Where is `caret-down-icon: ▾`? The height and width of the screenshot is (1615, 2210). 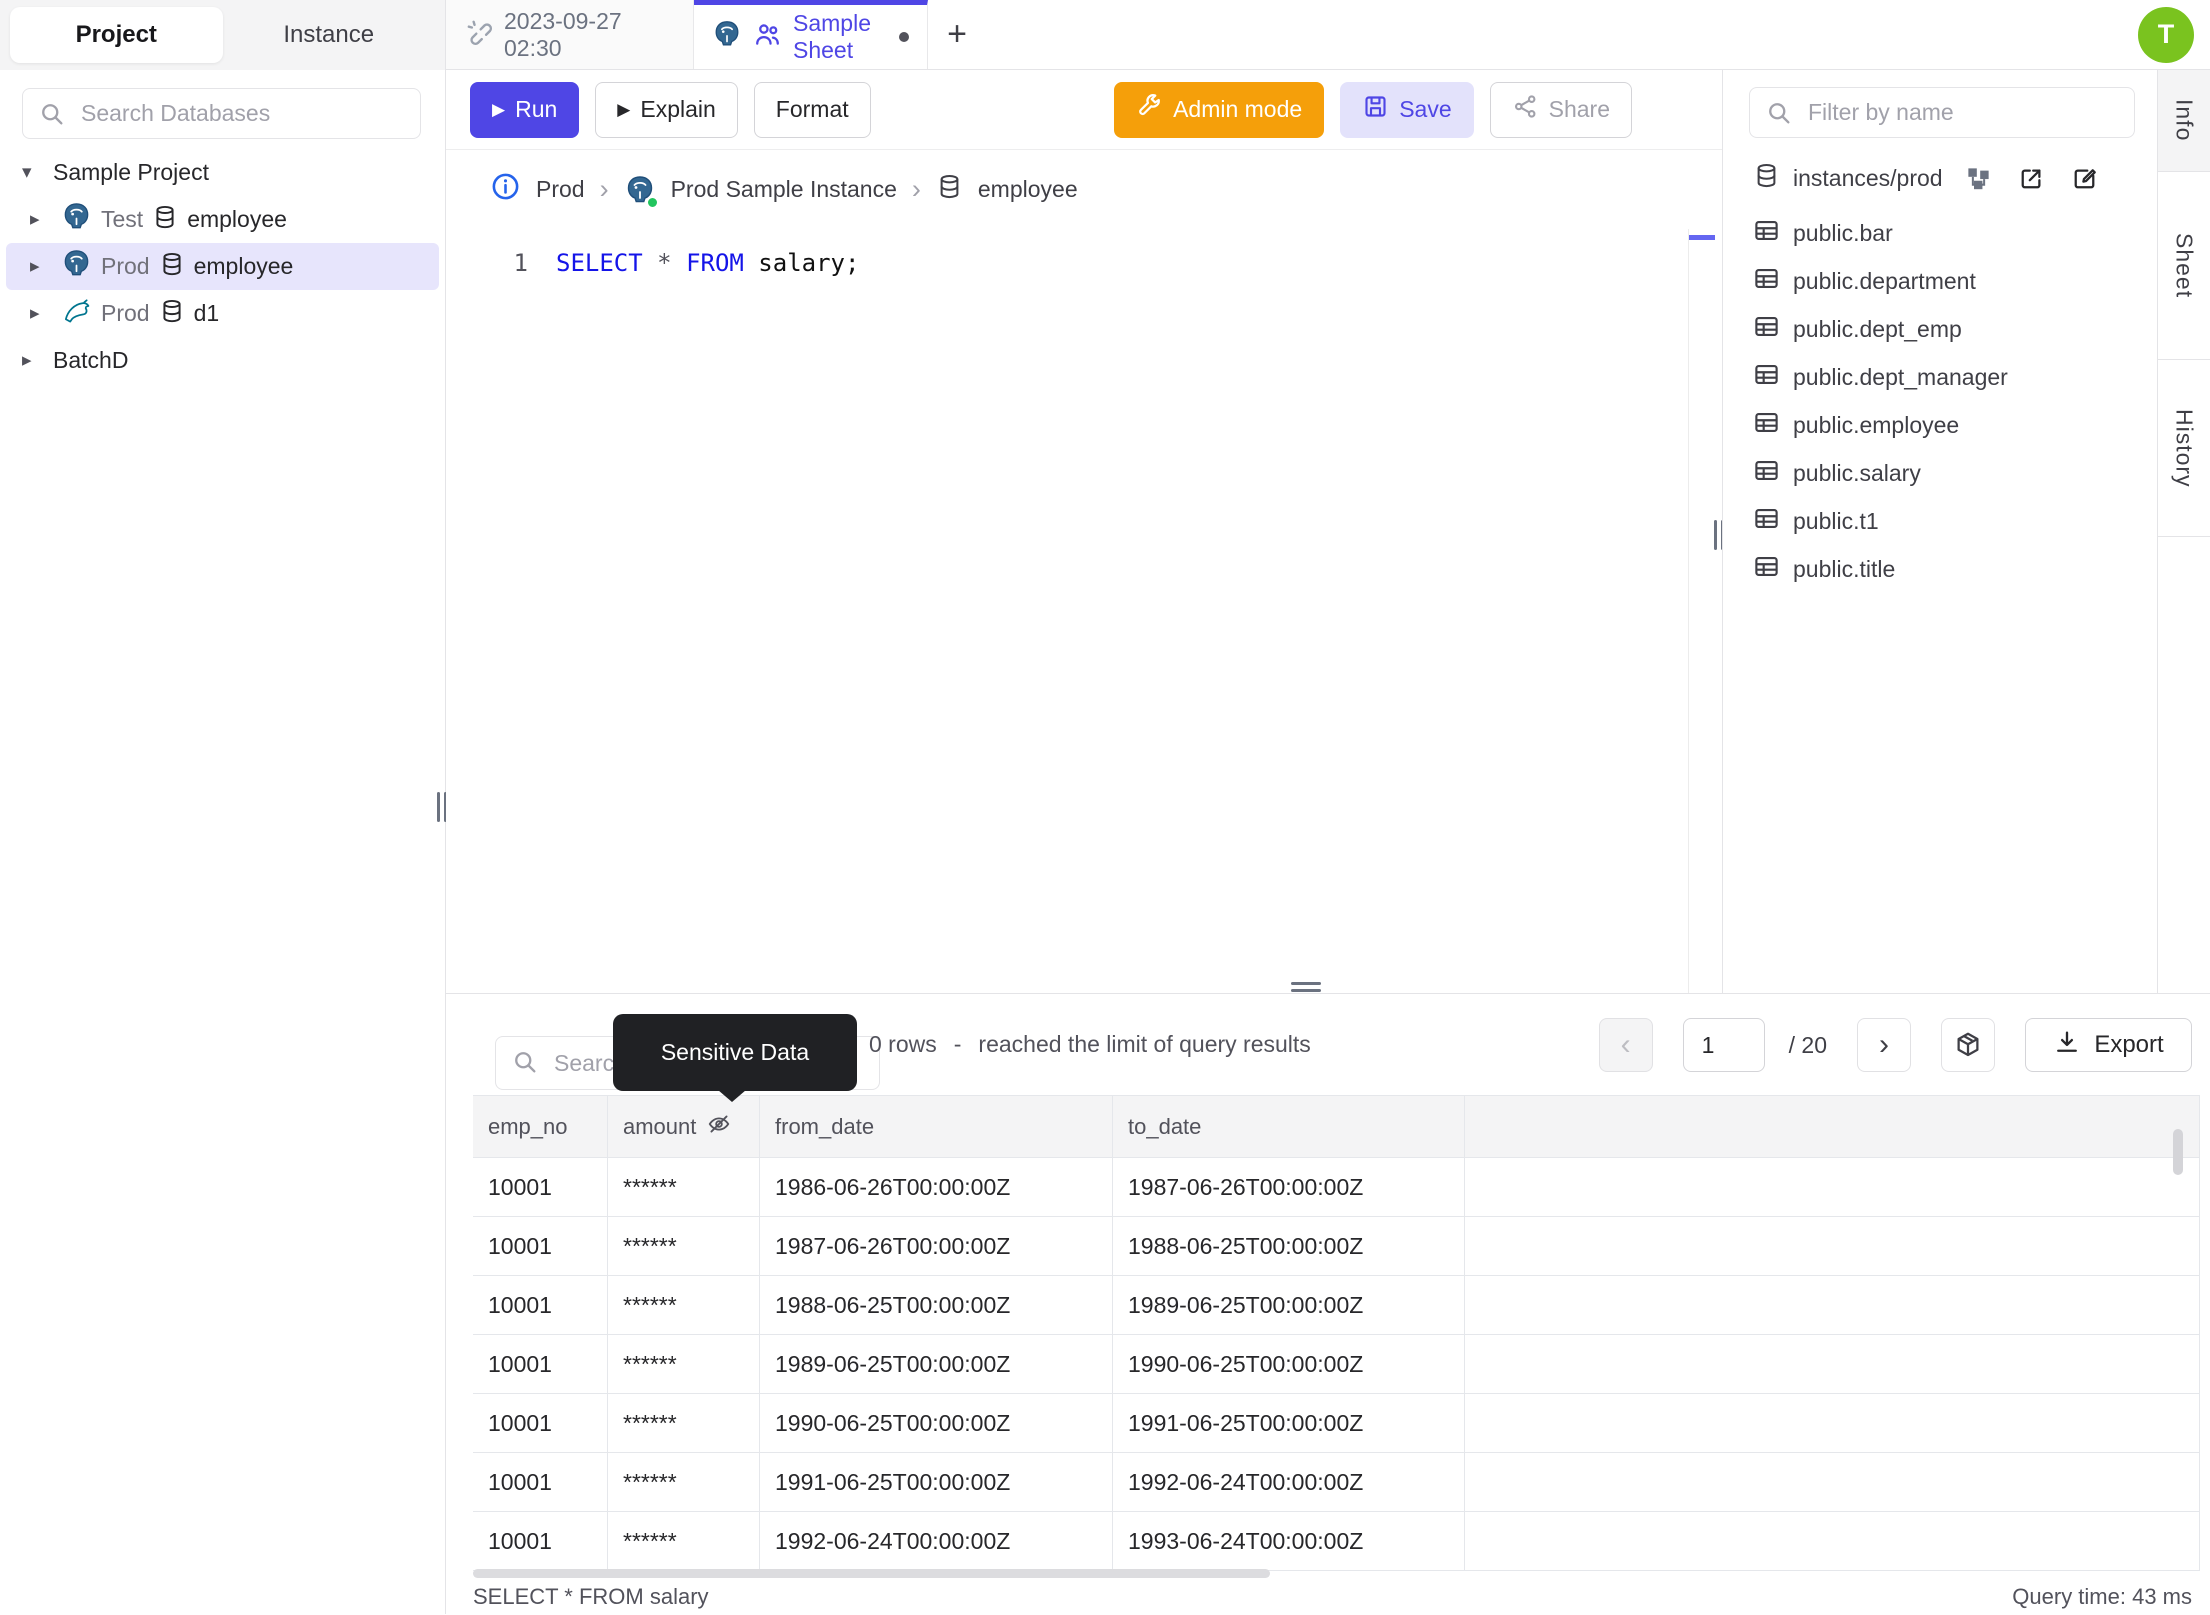 caret-down-icon: ▾ is located at coordinates (33, 172).